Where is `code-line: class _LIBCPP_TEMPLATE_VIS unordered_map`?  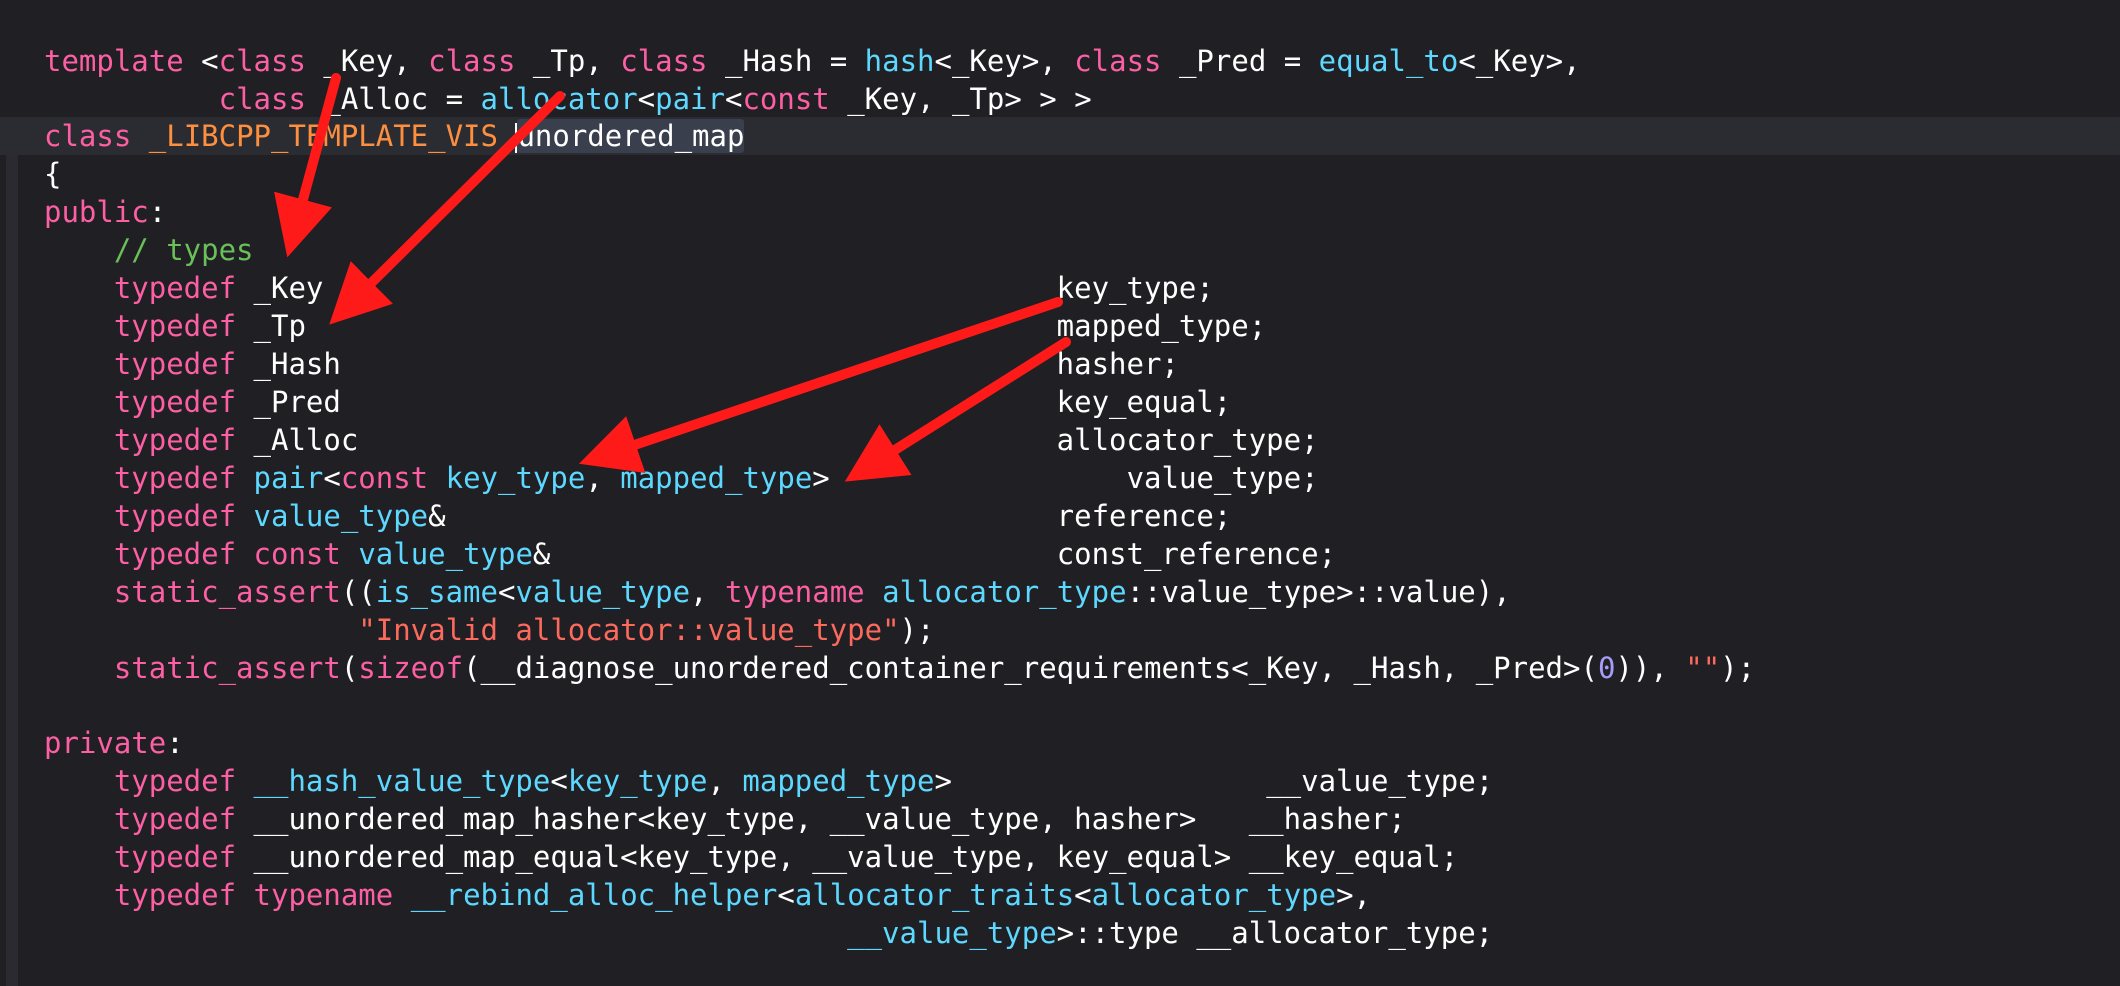 code-line: class _LIBCPP_TEMPLATE_VIS unordered_map is located at coordinates (1060, 136).